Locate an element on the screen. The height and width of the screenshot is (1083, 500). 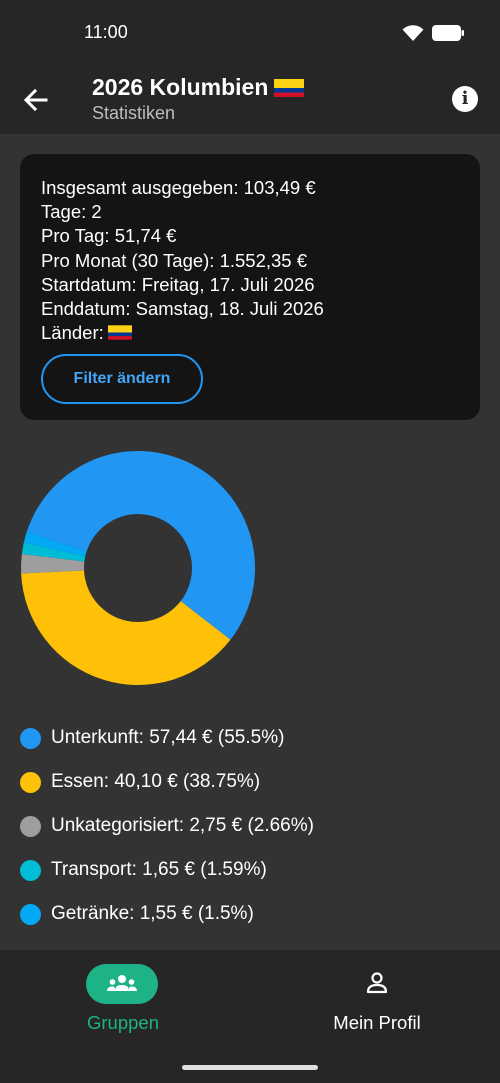
person-icon is located at coordinates (377, 983).